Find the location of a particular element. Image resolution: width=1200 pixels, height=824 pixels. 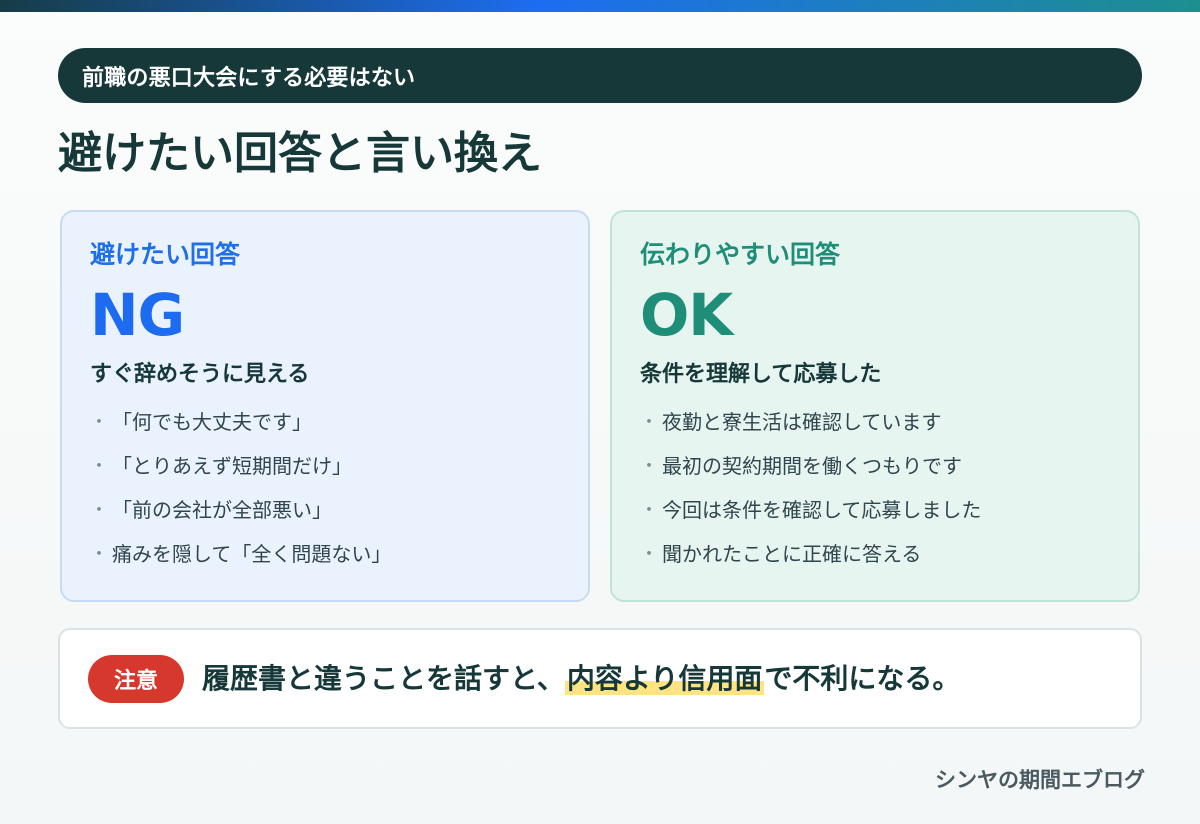

top-banner: 前職の悪口大会にする必要はない is located at coordinates (600, 75).